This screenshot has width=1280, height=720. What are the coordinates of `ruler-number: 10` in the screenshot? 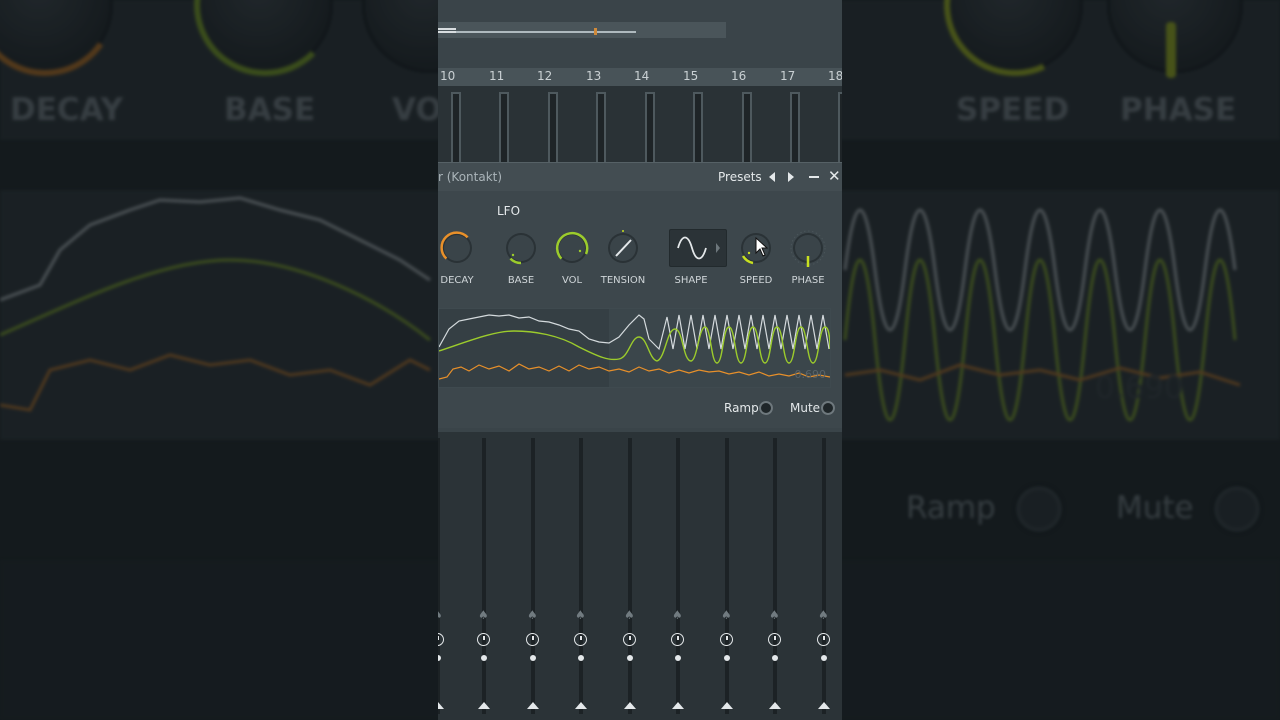 It's located at (448, 76).